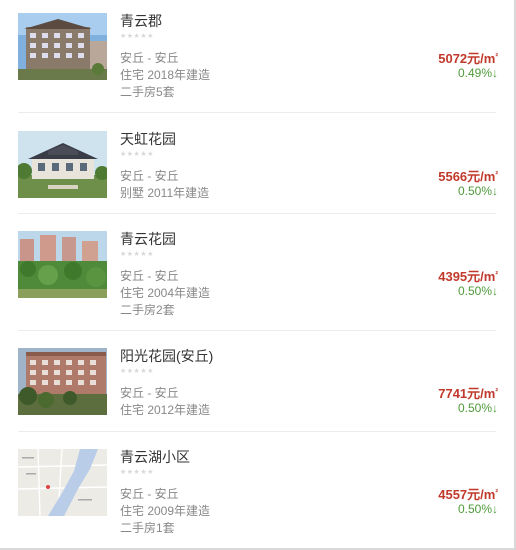  I want to click on residential-block-photo, so click(62, 381).